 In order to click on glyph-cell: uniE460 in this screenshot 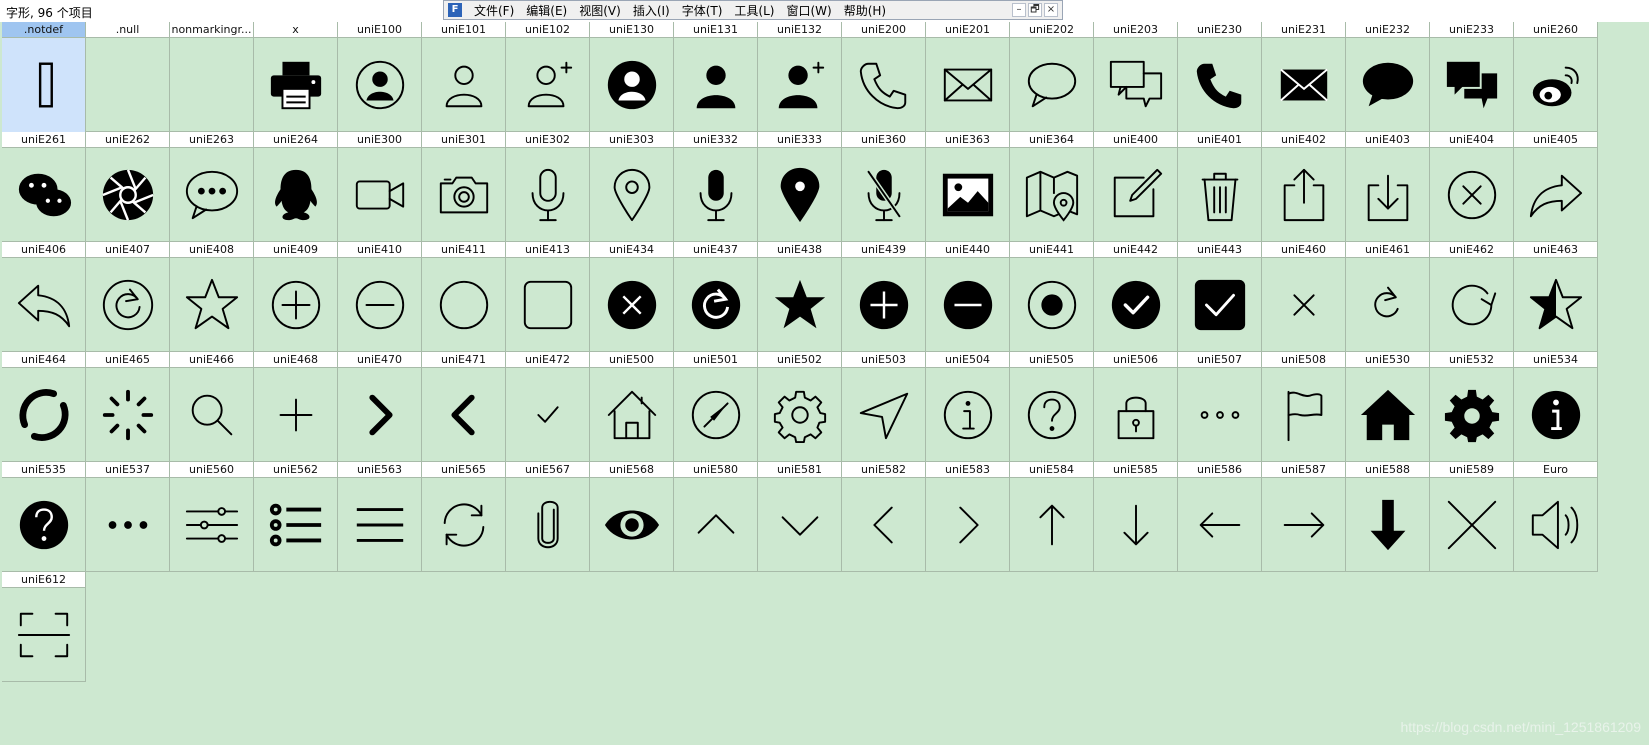, I will do `click(1304, 297)`.